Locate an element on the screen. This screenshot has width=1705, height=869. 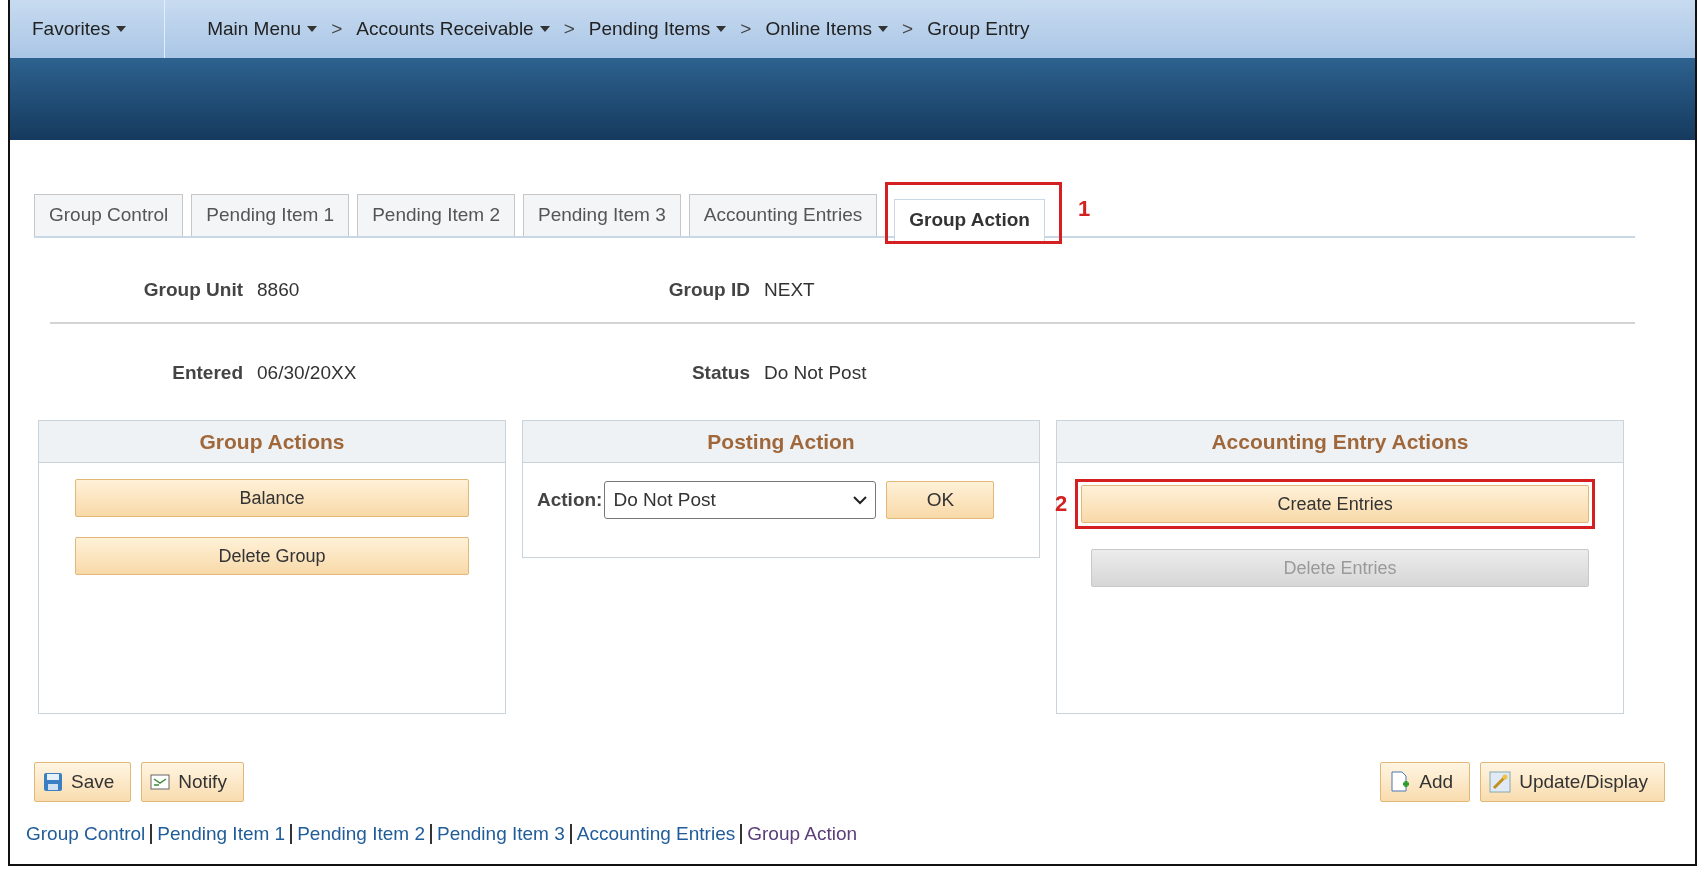
field-label: Group ID is located at coordinates (708, 289).